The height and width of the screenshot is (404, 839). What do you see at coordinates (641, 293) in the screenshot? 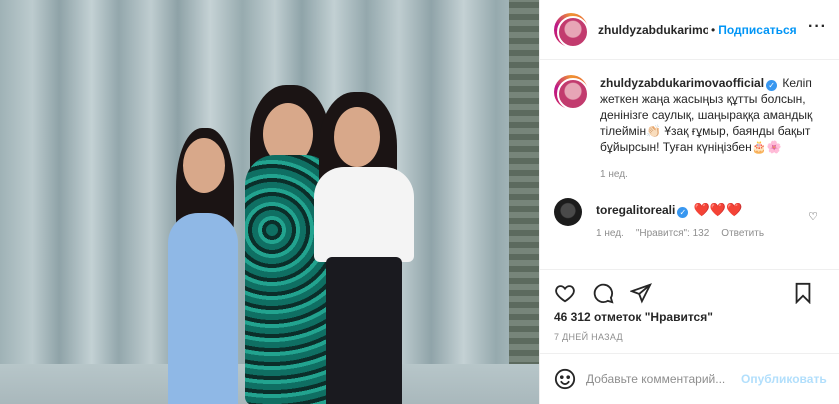
I see `share-icon` at bounding box center [641, 293].